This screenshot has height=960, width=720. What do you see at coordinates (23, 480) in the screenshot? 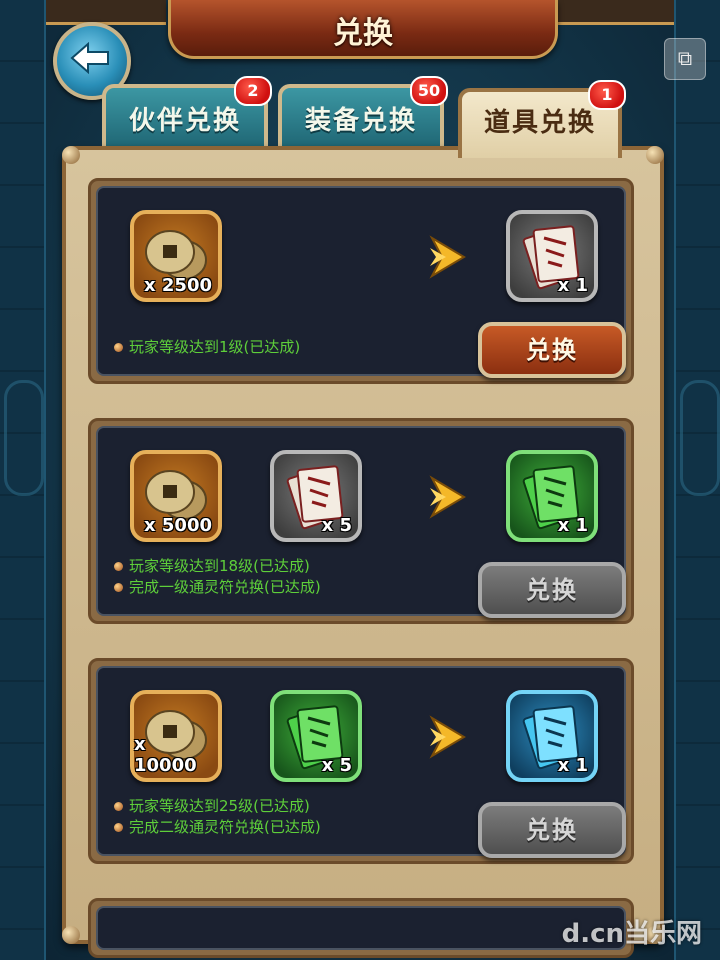
I see `left-ornament` at bounding box center [23, 480].